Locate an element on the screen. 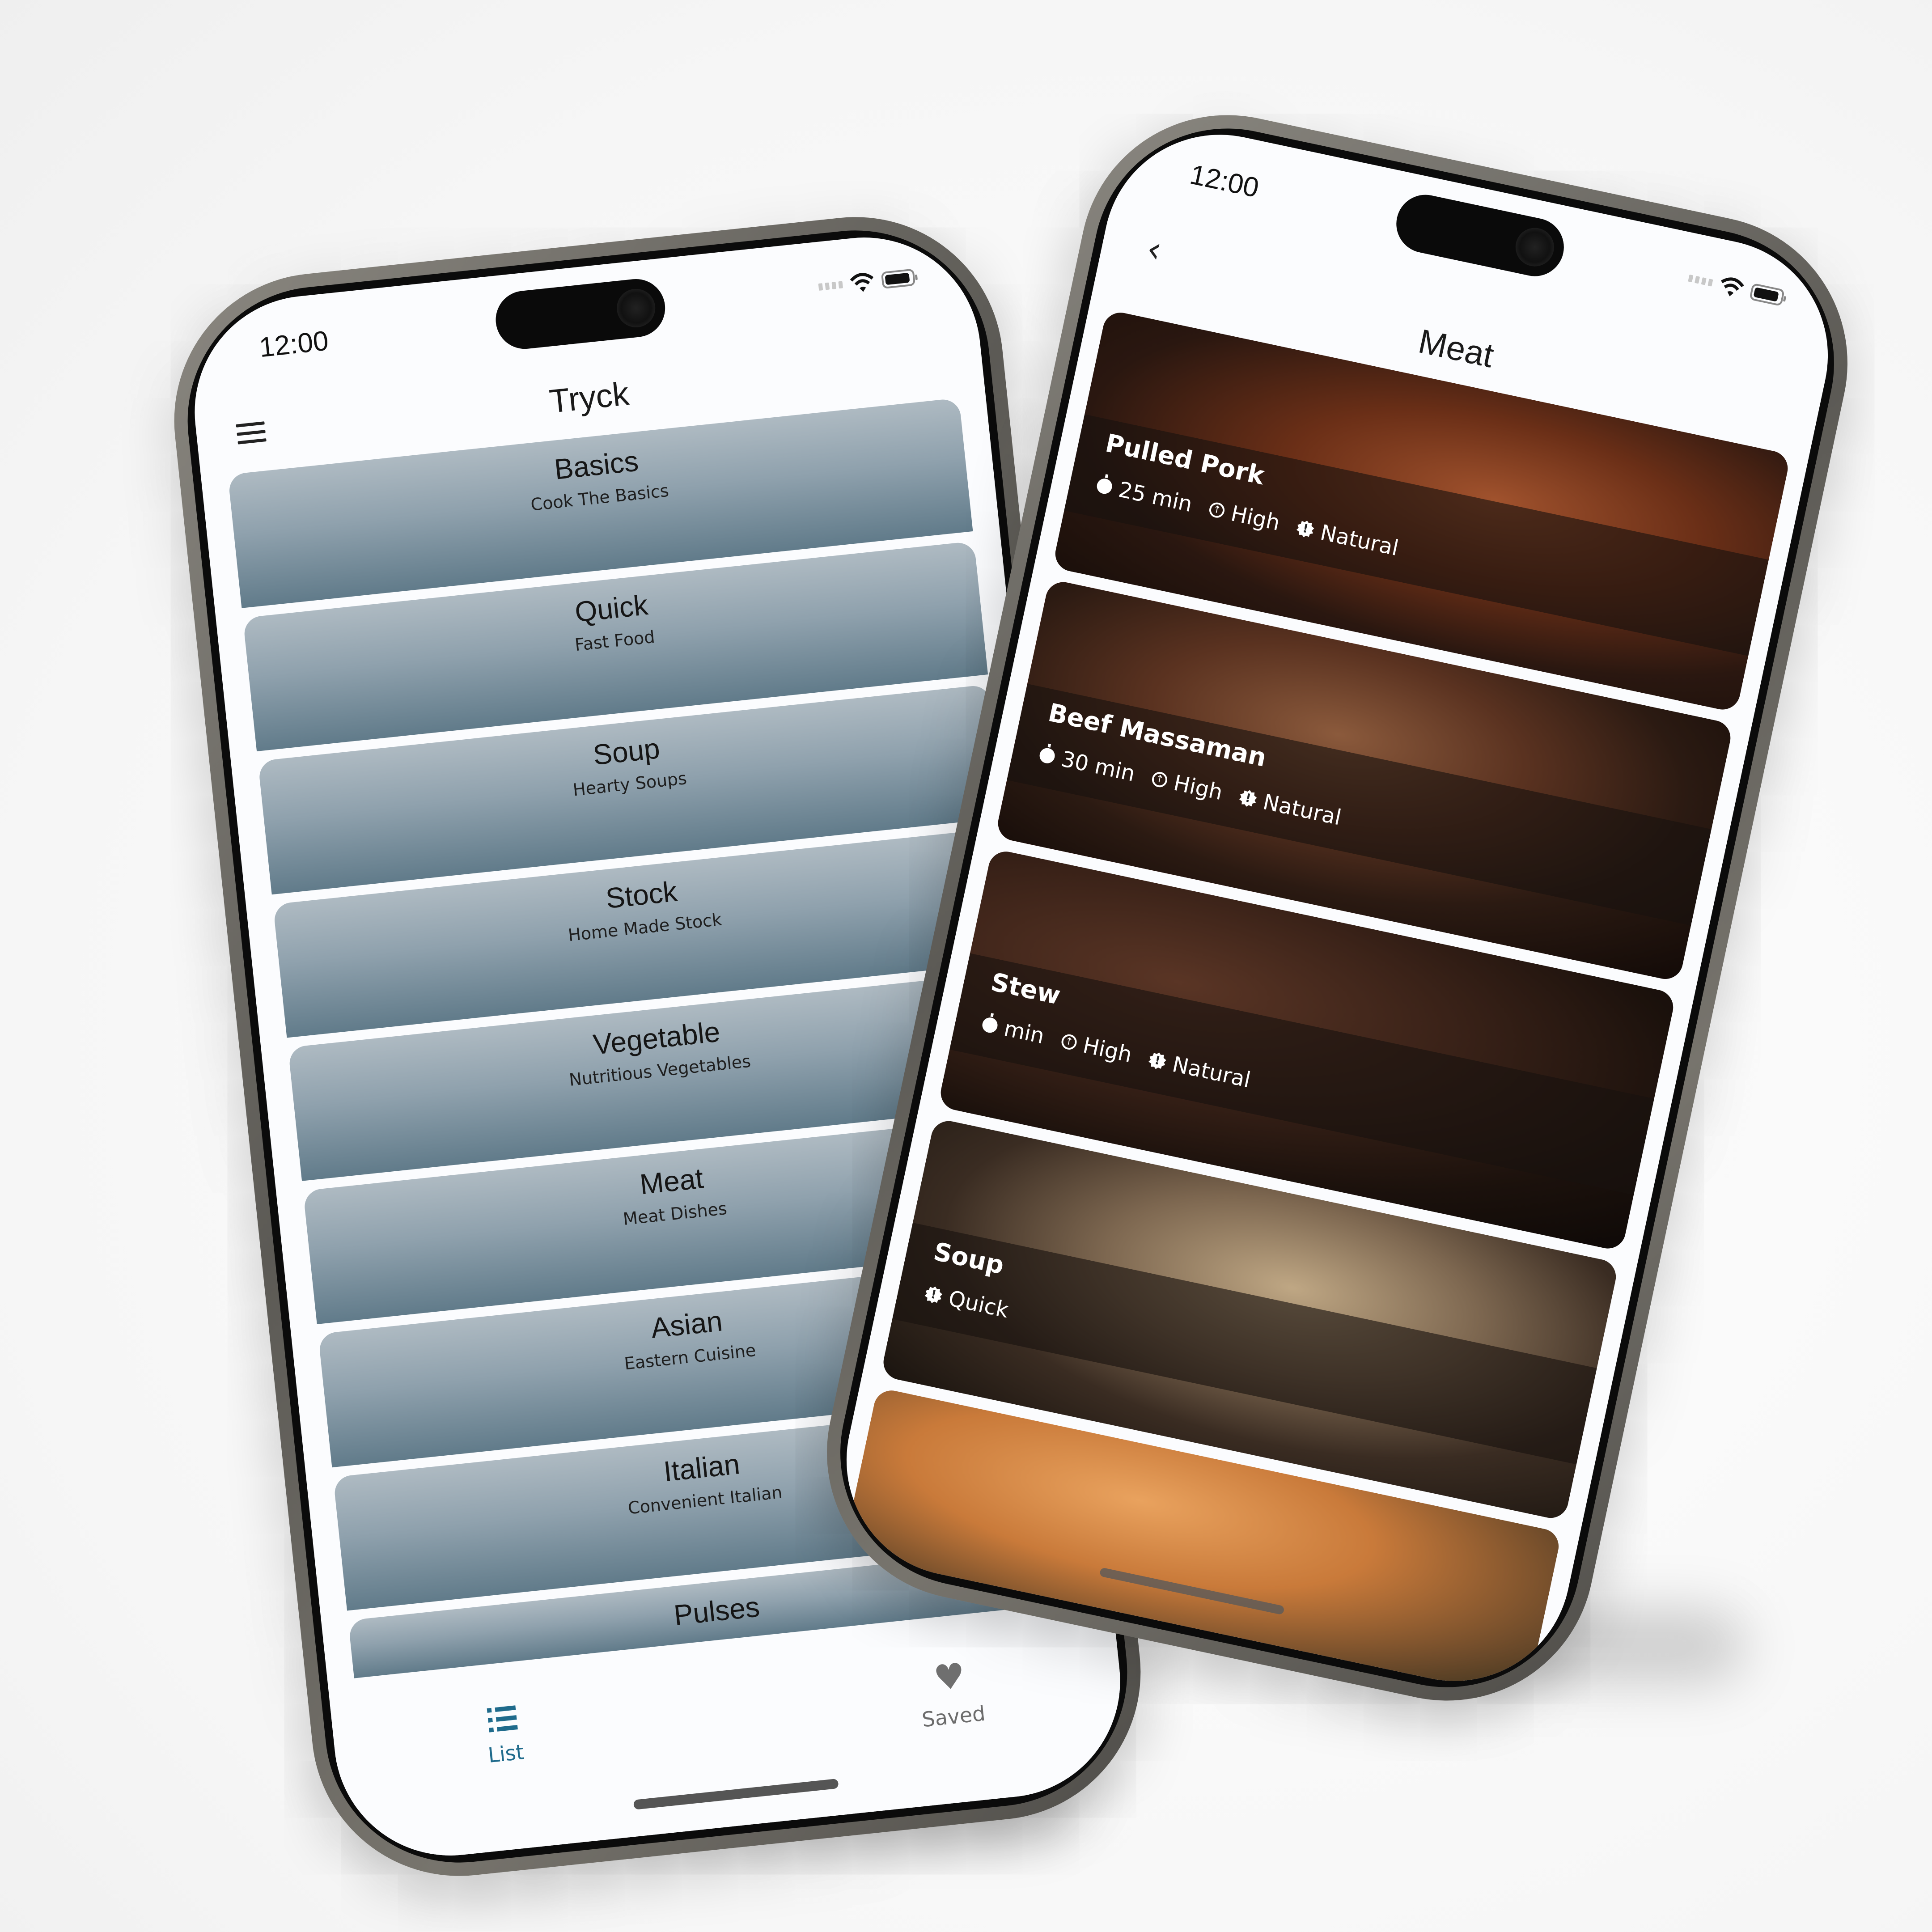  nav-label: Saved is located at coordinates (953, 1716).